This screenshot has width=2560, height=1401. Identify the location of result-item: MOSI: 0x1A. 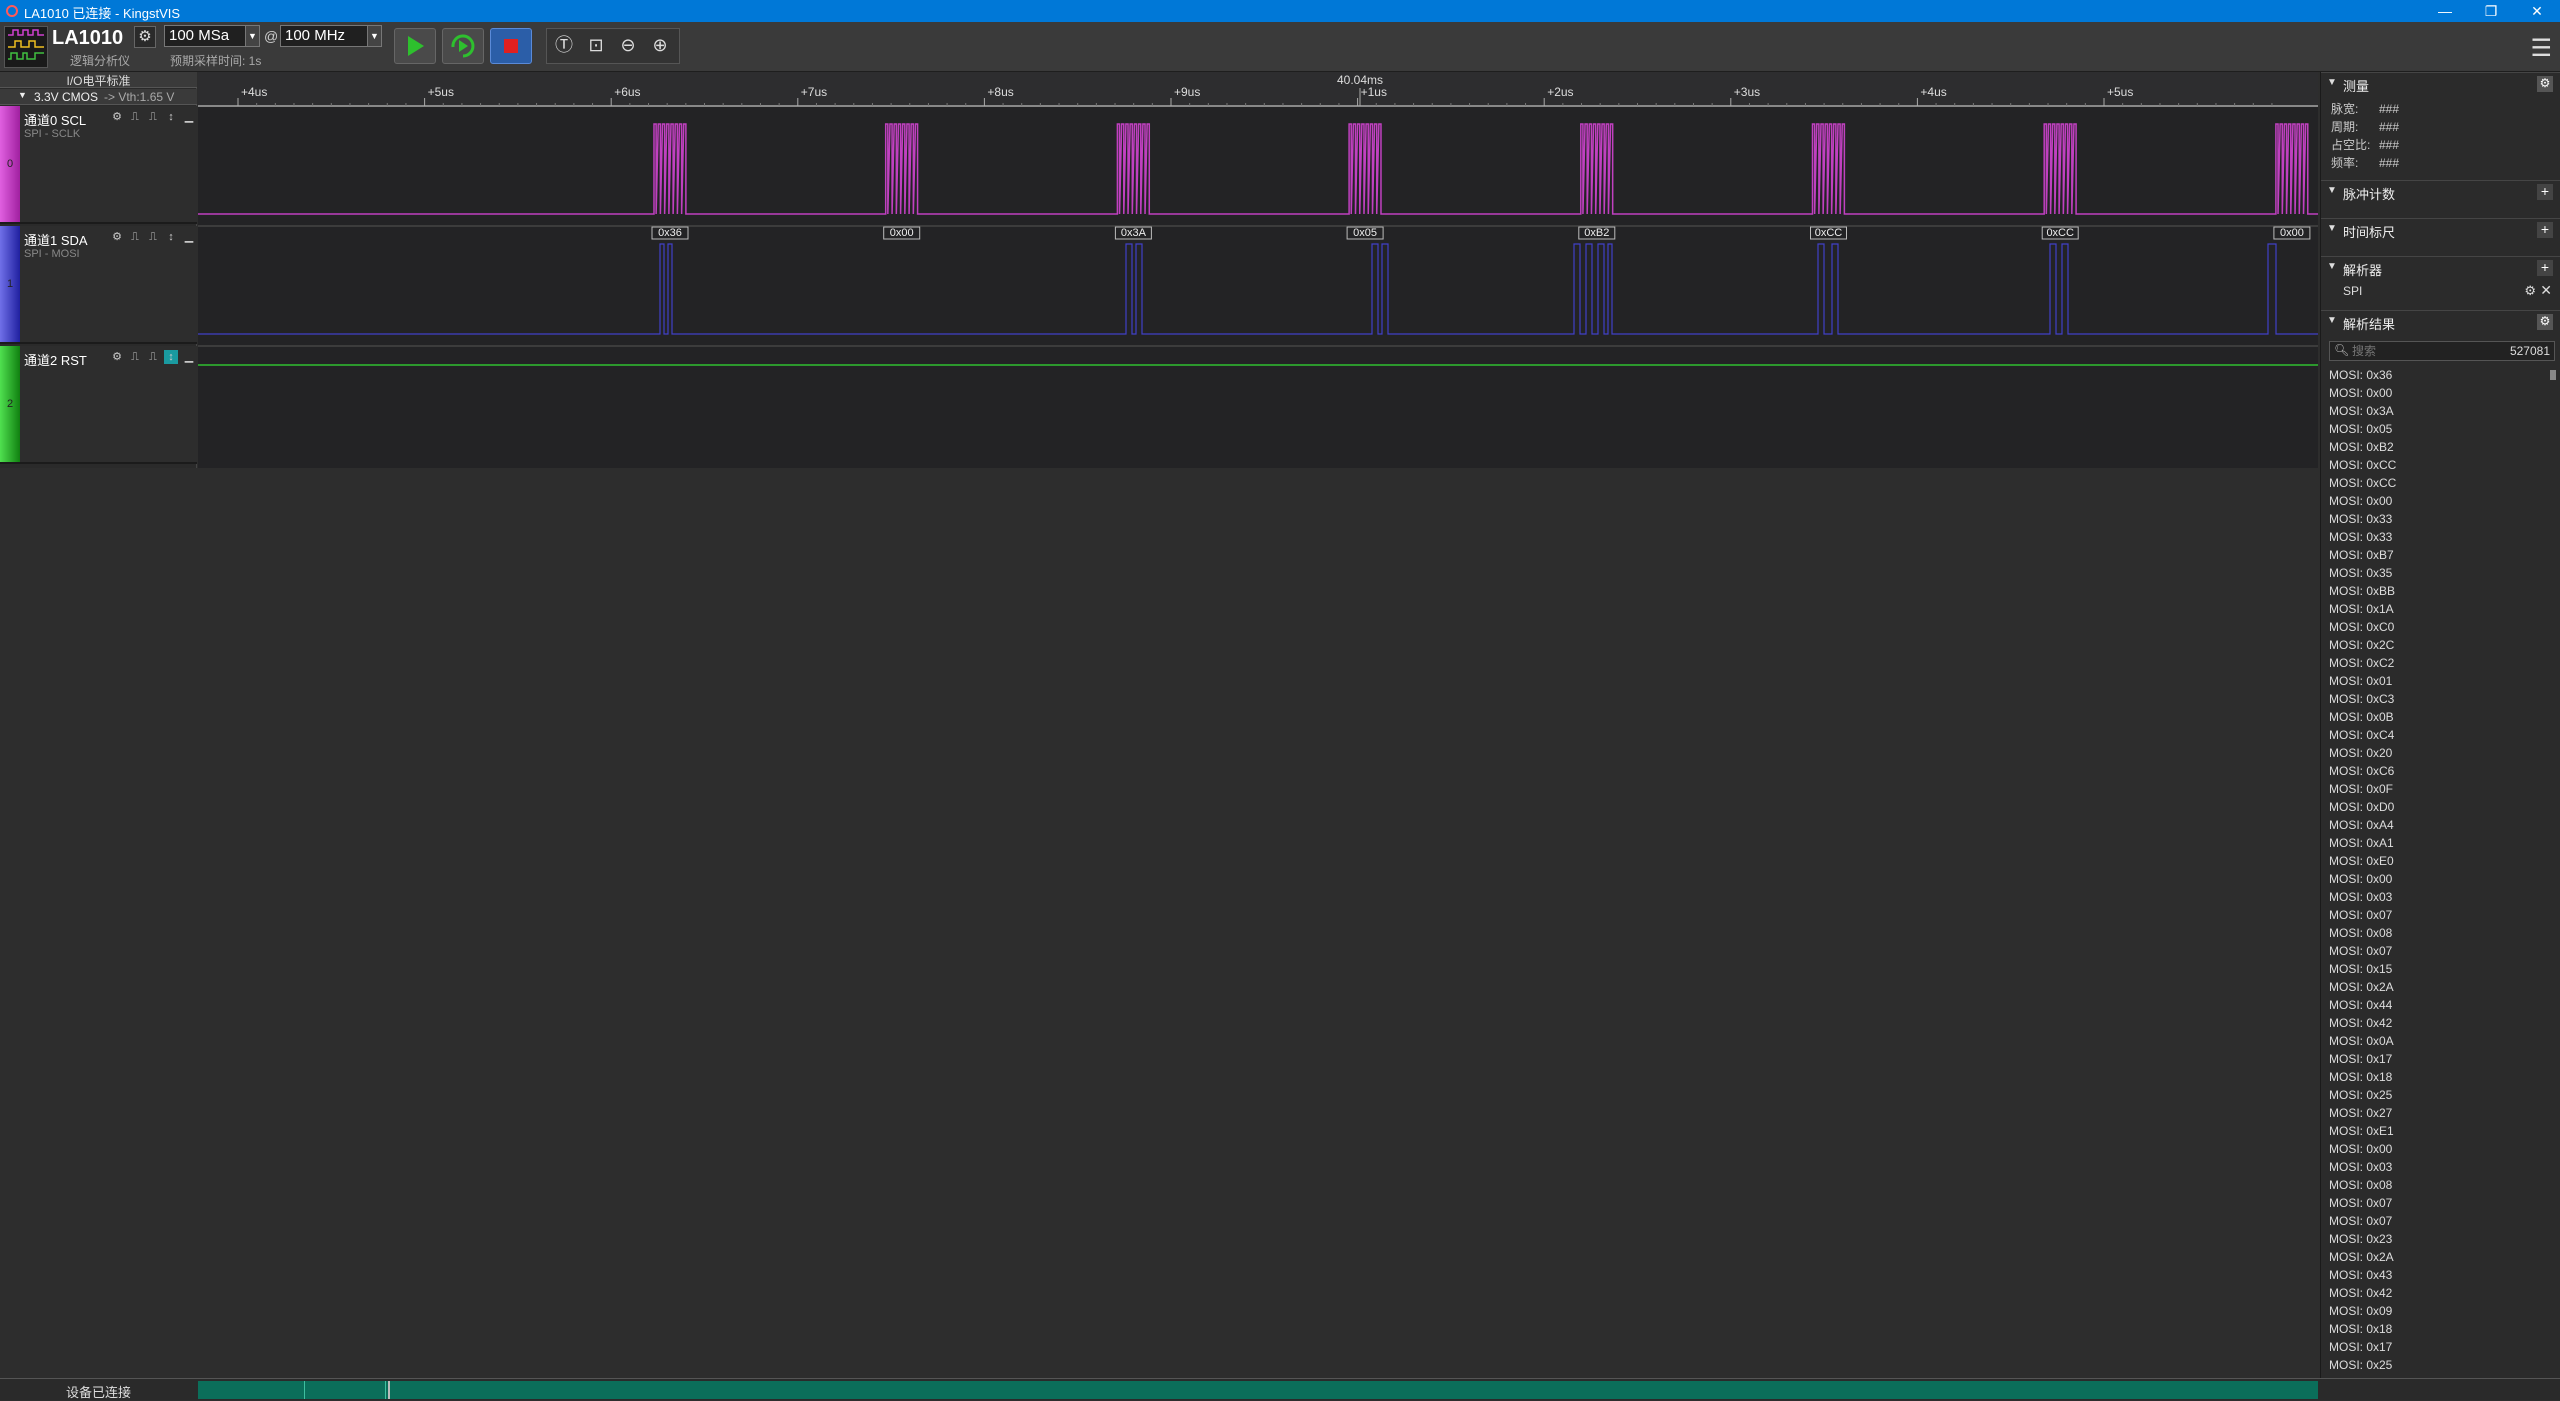
(2435, 609).